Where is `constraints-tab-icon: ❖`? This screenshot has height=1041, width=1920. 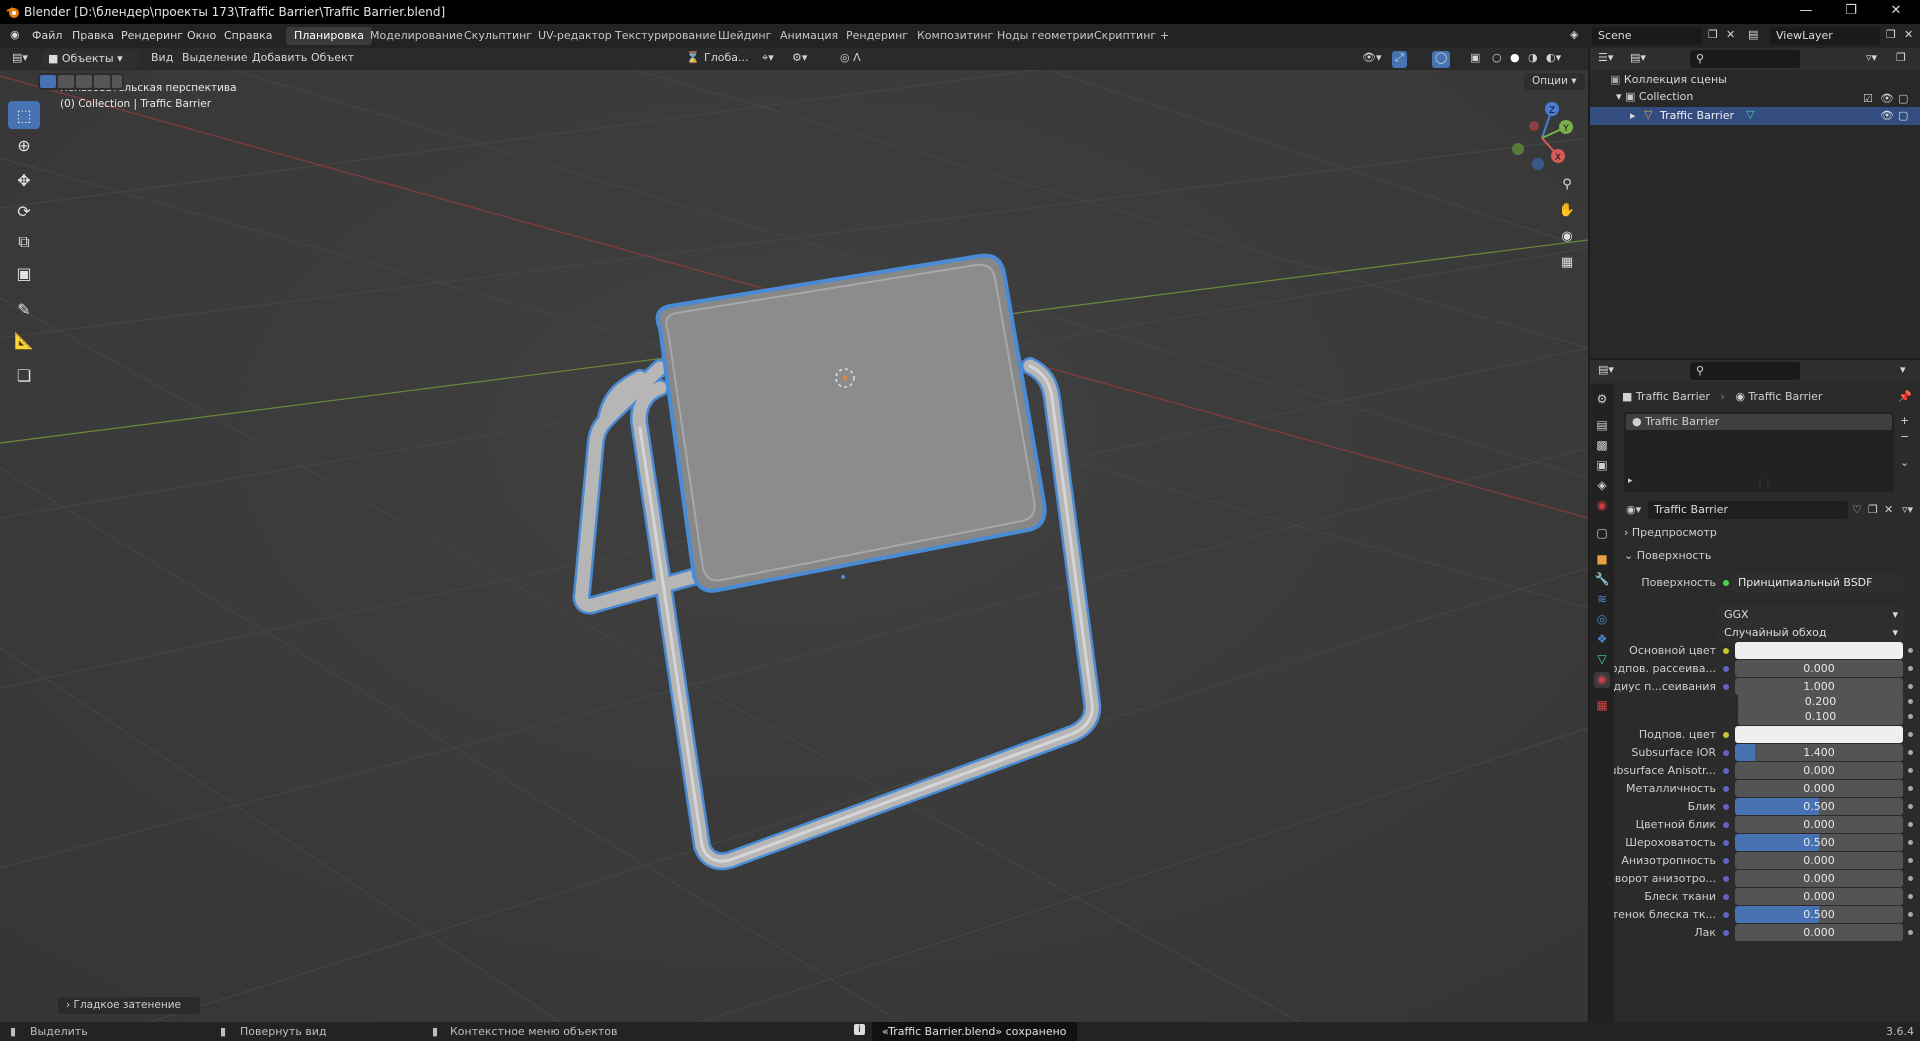 constraints-tab-icon: ❖ is located at coordinates (1602, 640).